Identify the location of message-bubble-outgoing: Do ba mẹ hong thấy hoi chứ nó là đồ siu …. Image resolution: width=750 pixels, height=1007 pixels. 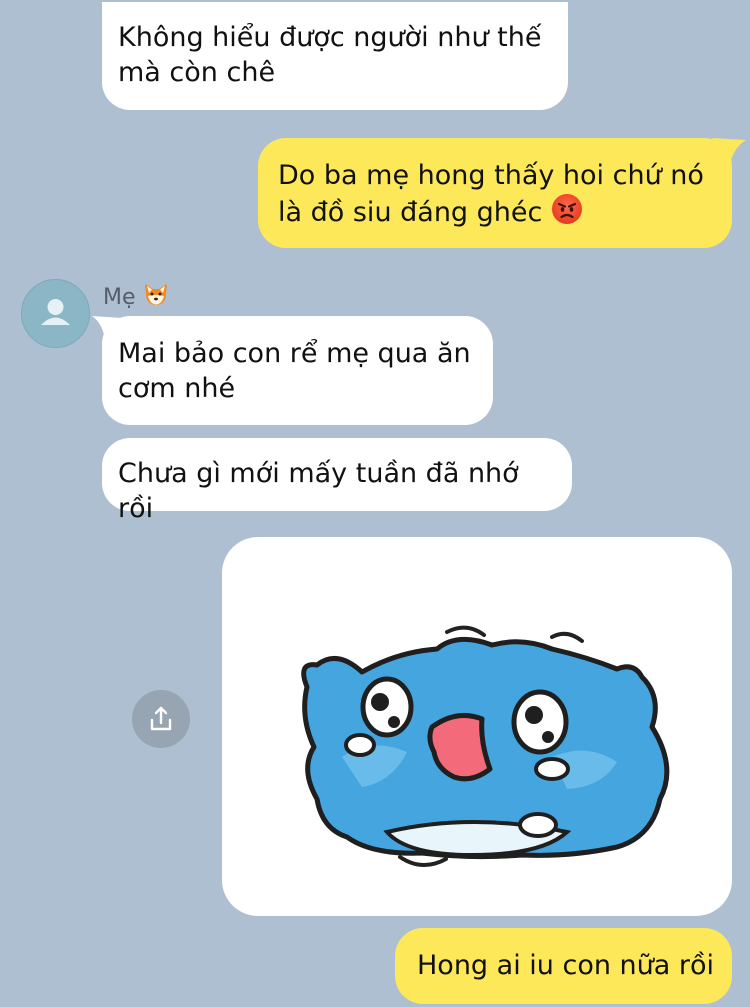
(502, 193).